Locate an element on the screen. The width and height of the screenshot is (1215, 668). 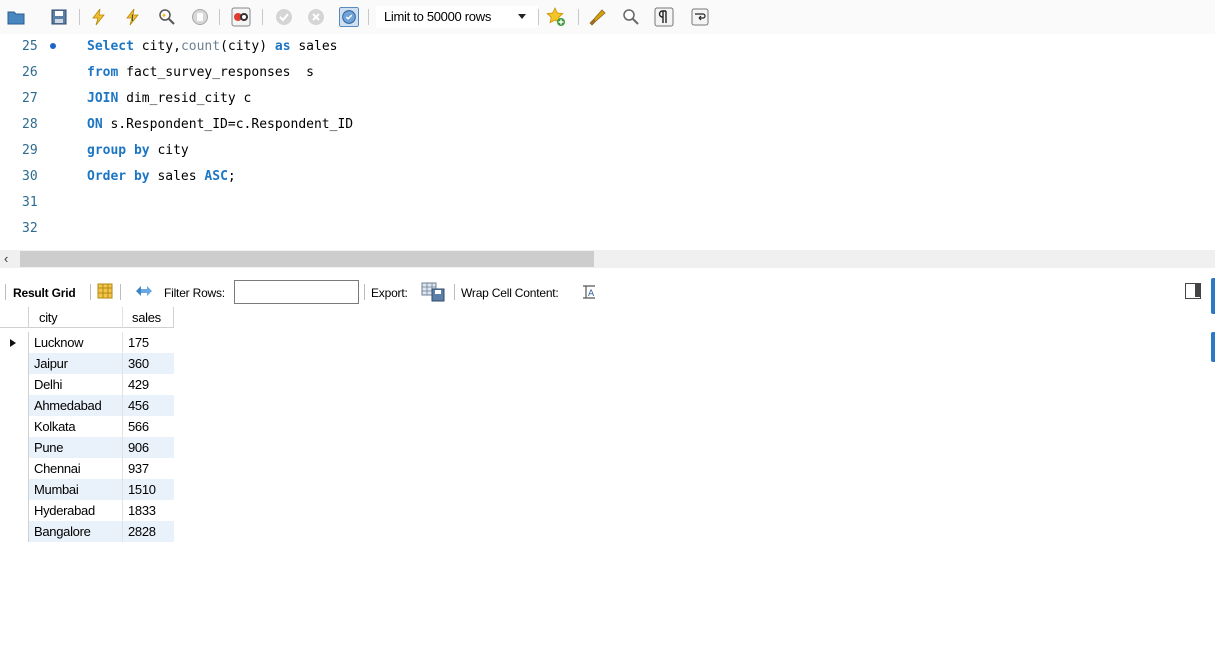
open-folder-icon is located at coordinates (16, 17).